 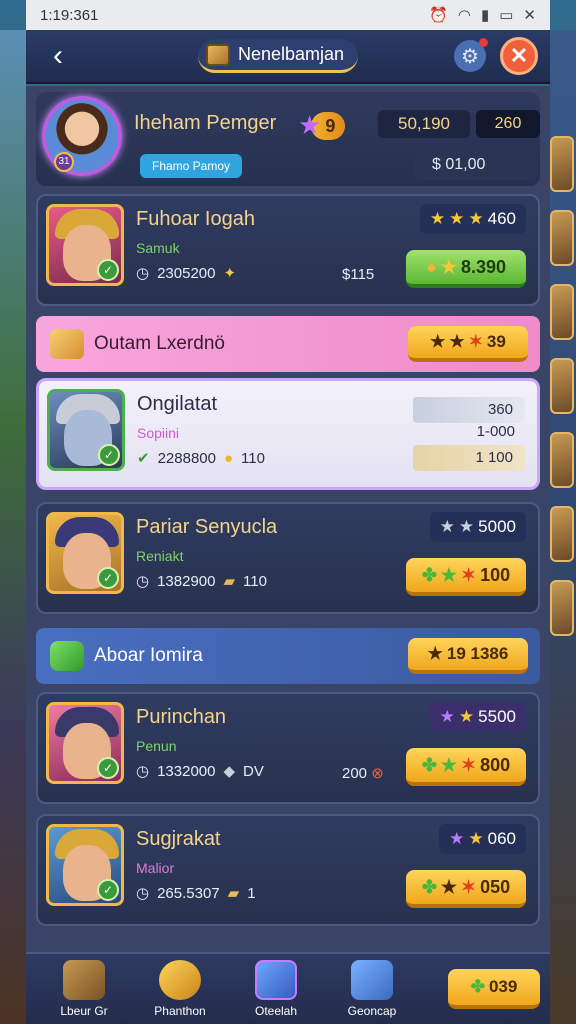 I want to click on hero-power: ◷ 1382900 ▰ 110, so click(x=201, y=581).